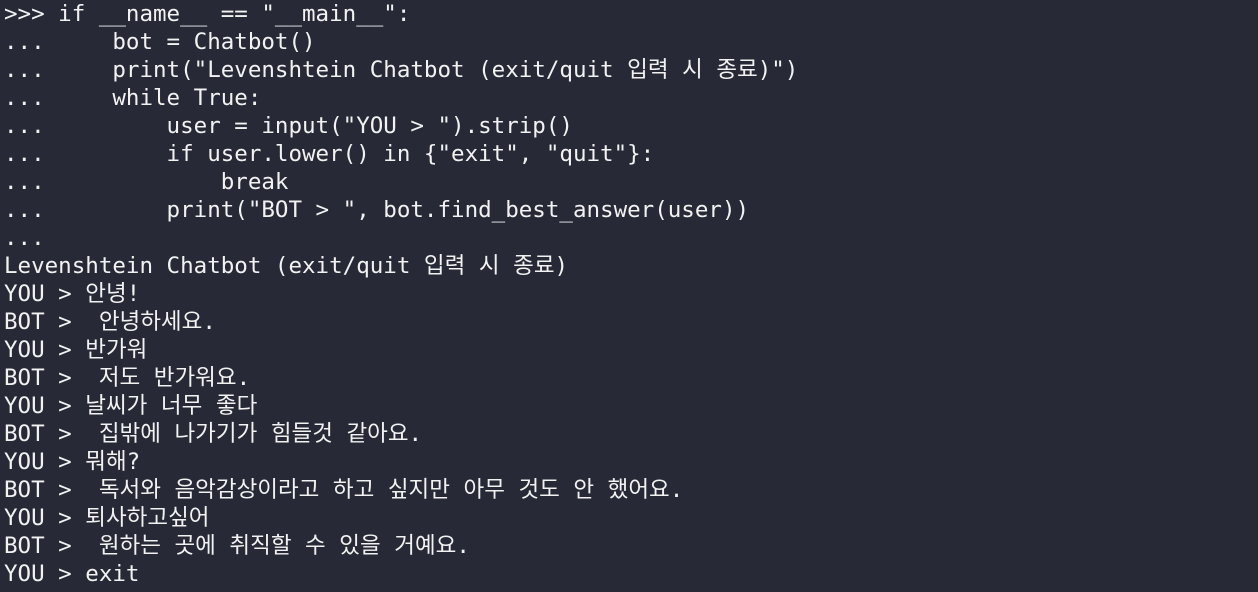 The image size is (1258, 592). What do you see at coordinates (288, 126) in the screenshot?
I see `code-line-input: ... user = input("YOU > ").strip()` at bounding box center [288, 126].